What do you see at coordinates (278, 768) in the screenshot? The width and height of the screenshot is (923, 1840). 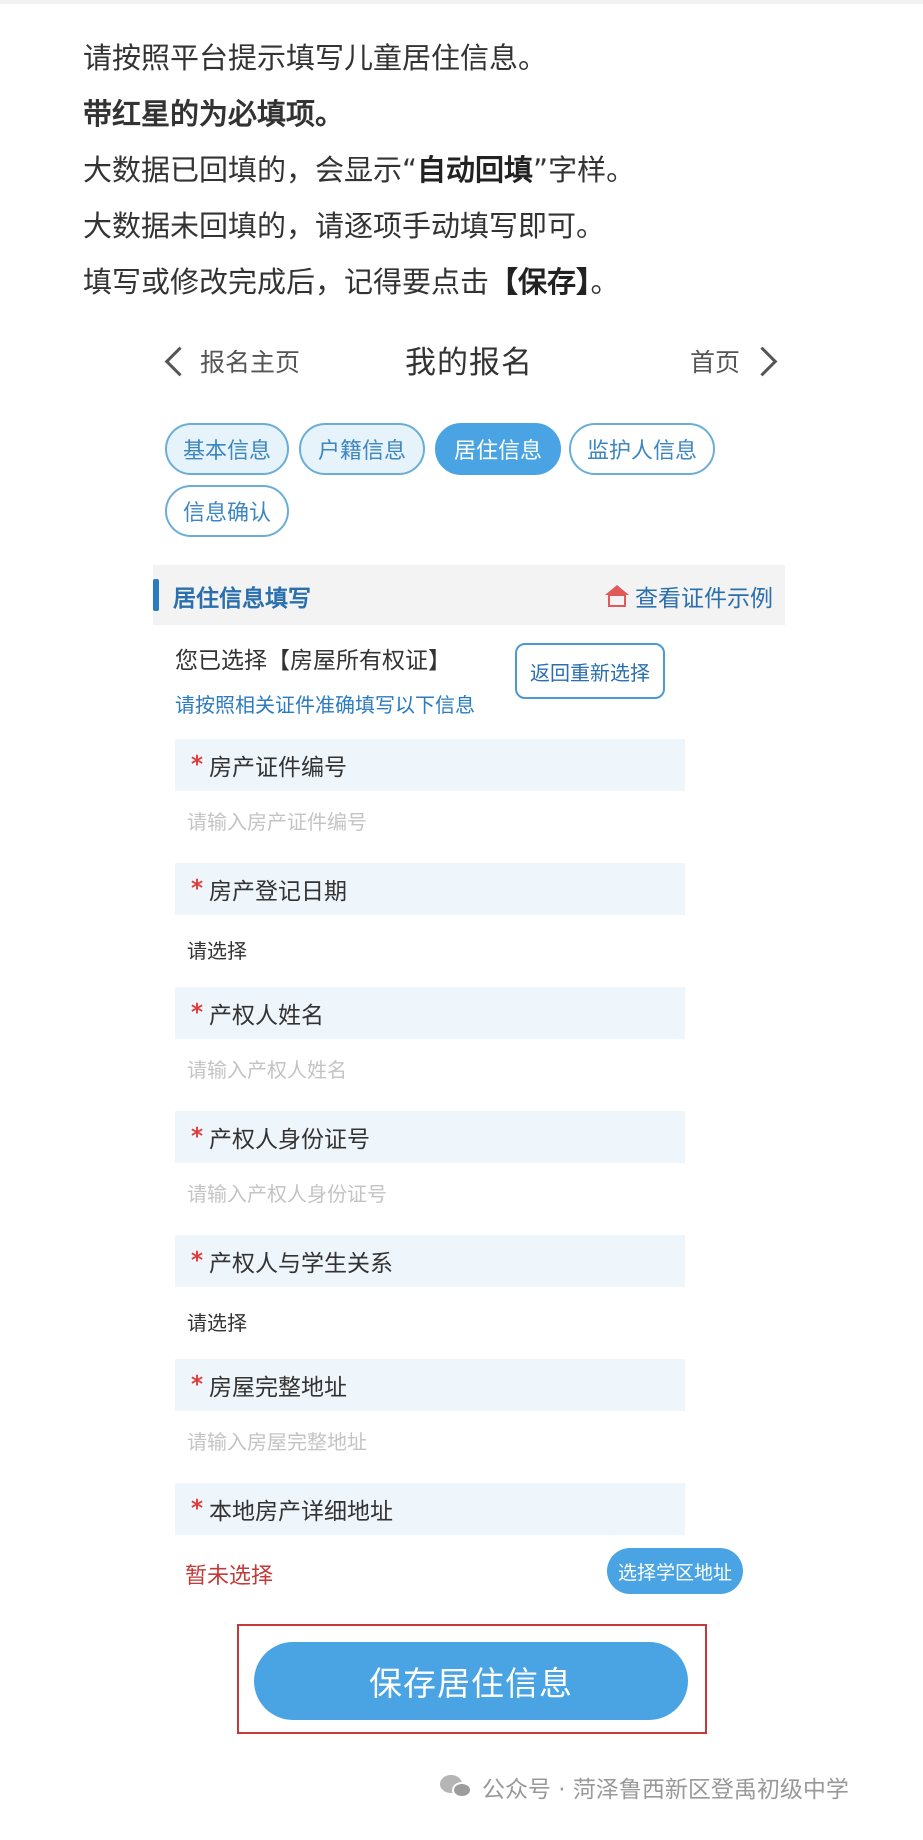 I see `field-label-text: 房产证件编号` at bounding box center [278, 768].